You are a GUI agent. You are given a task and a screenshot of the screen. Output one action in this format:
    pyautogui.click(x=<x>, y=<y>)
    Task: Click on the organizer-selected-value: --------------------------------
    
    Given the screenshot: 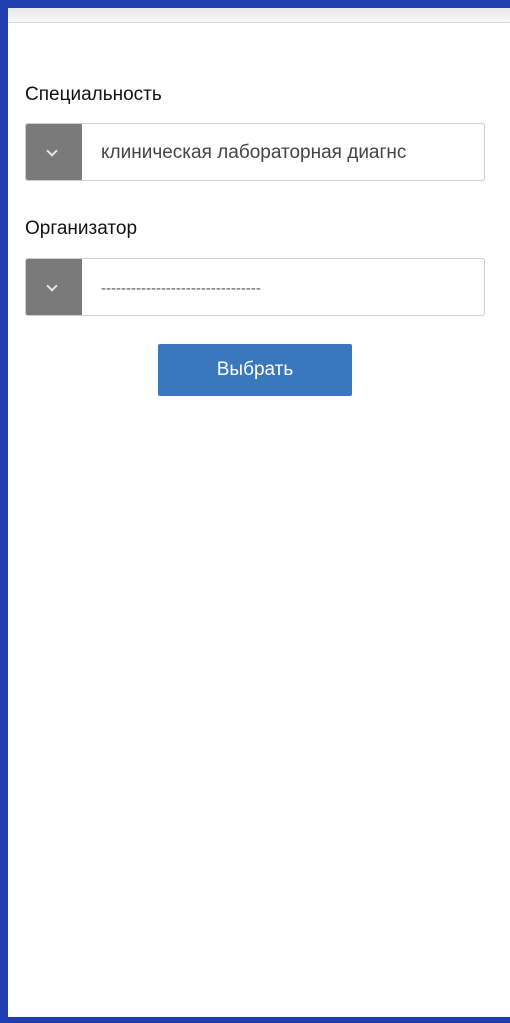 What is the action you would take?
    pyautogui.click(x=287, y=287)
    